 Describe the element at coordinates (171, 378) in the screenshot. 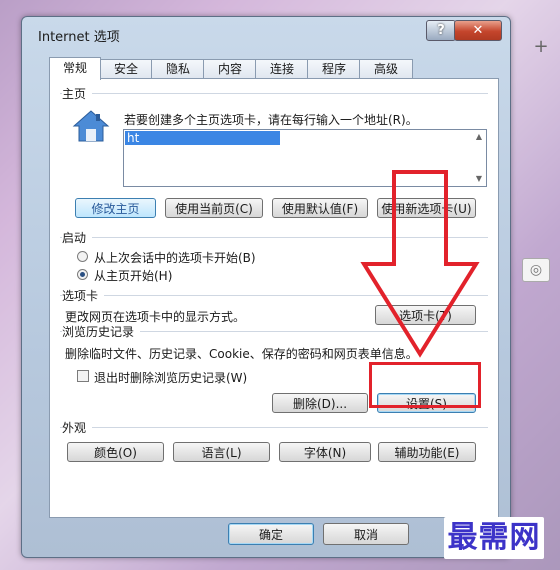

I see `delete-on-exit-label: 退出时删除浏览历史记录(W)` at that location.